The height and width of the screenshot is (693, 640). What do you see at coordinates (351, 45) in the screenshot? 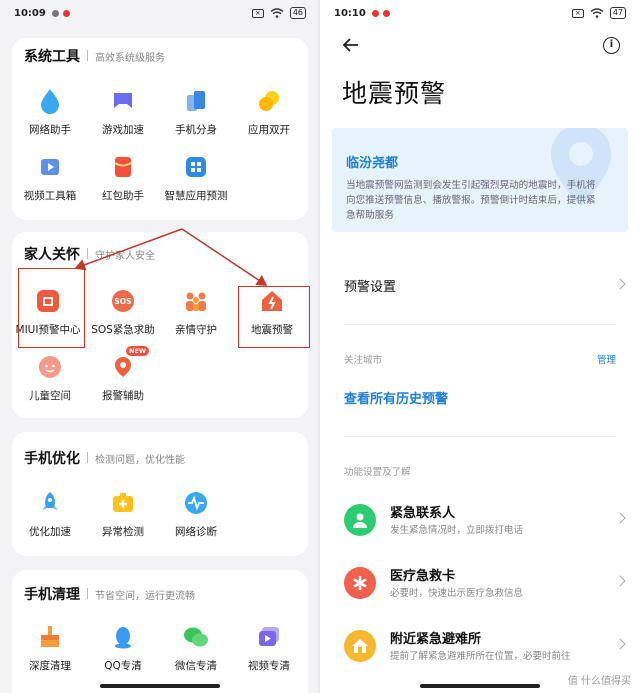
I see `back-arrow-icon` at bounding box center [351, 45].